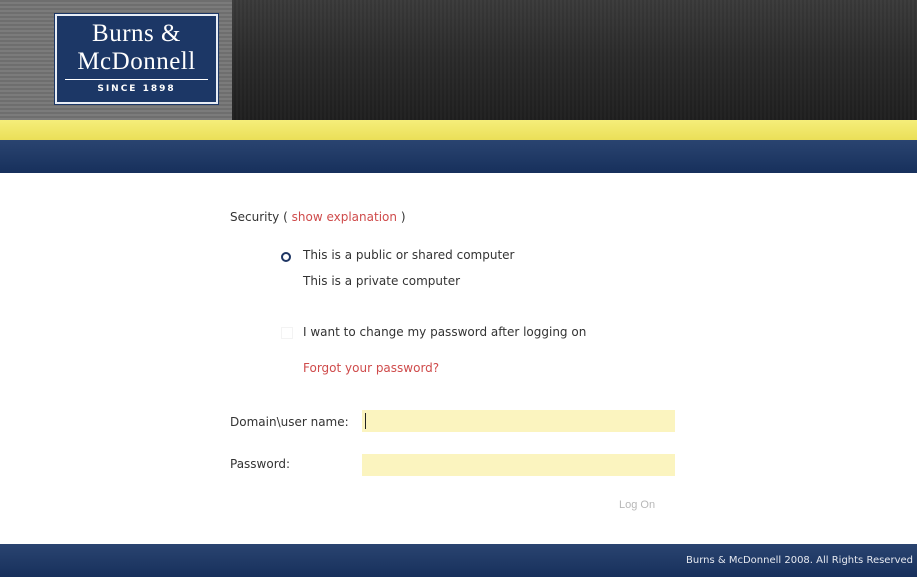 This screenshot has width=917, height=577. Describe the element at coordinates (458, 130) in the screenshot. I see `header-yellow-stripe` at that location.